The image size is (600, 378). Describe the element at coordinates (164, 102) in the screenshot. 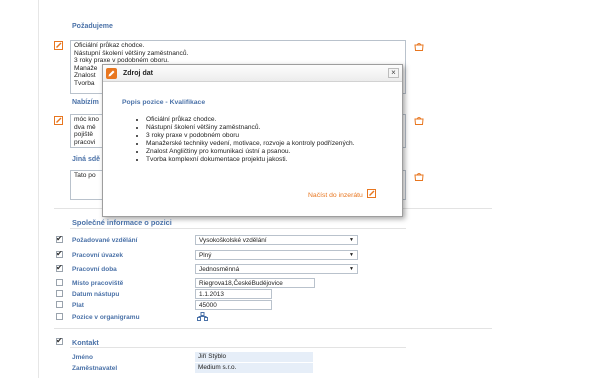

I see `dialog-section-title: Popis pozice - Kvalifikace` at that location.